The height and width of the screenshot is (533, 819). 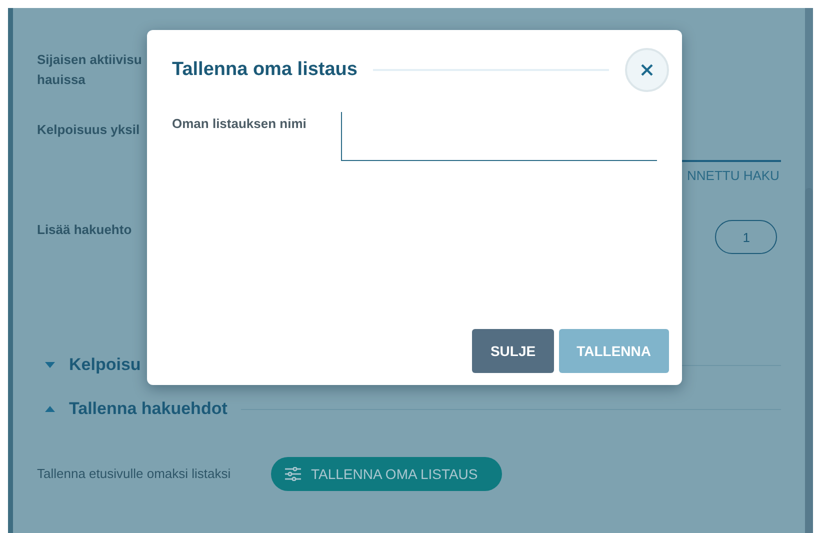 I want to click on close-icon, so click(x=647, y=70).